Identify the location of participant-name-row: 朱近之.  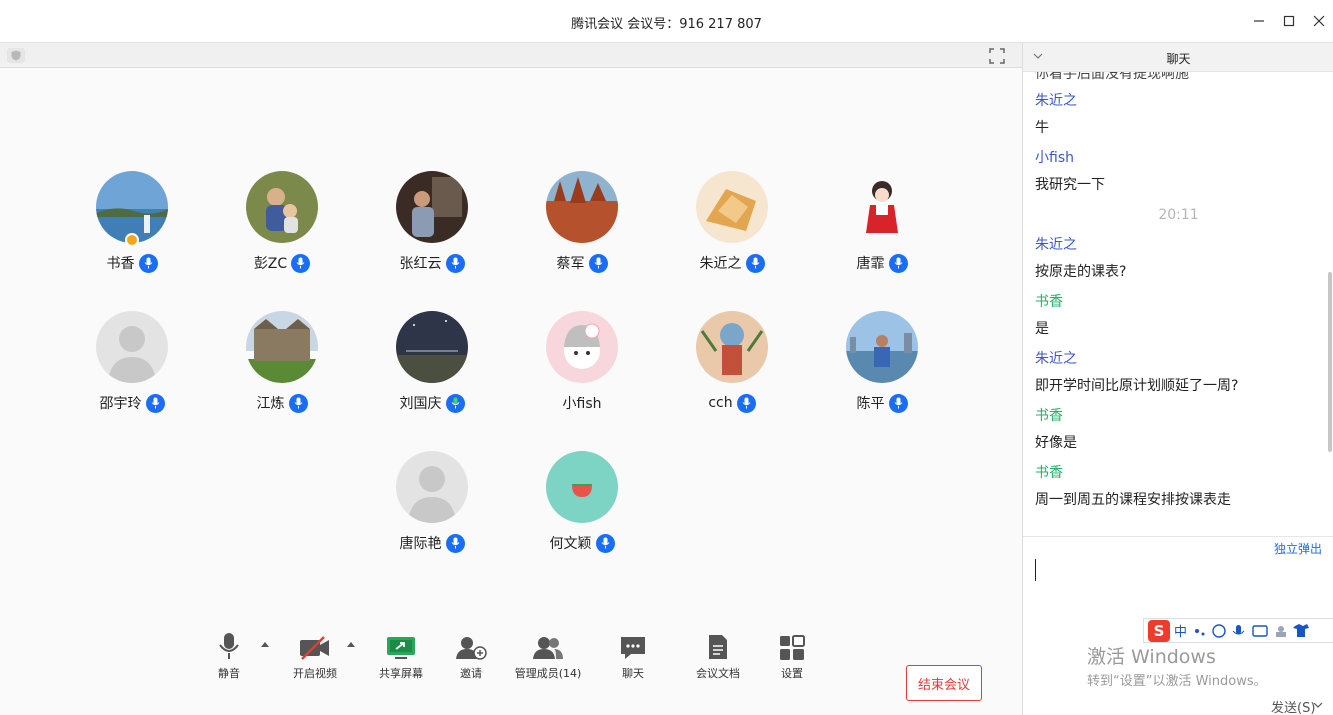
(732, 263).